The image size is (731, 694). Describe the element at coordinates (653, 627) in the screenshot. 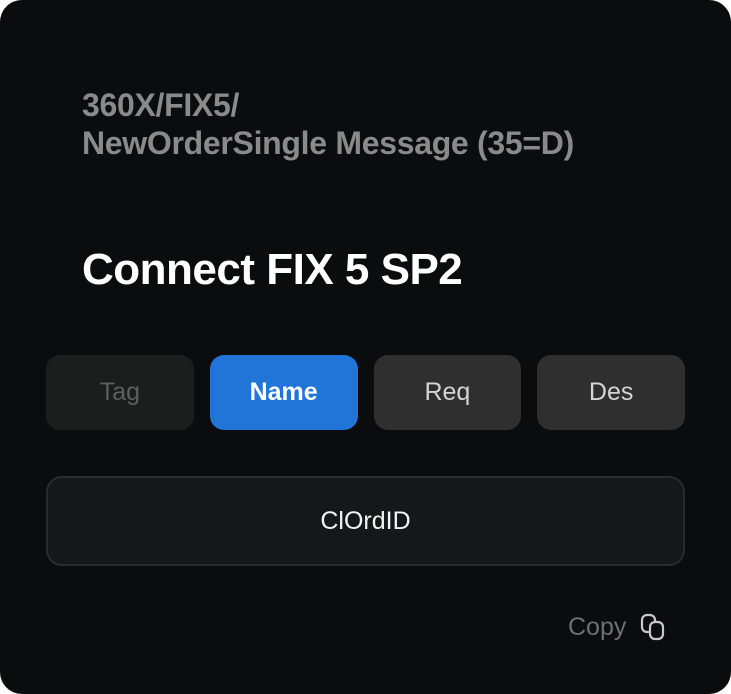

I see `copy-icon` at that location.